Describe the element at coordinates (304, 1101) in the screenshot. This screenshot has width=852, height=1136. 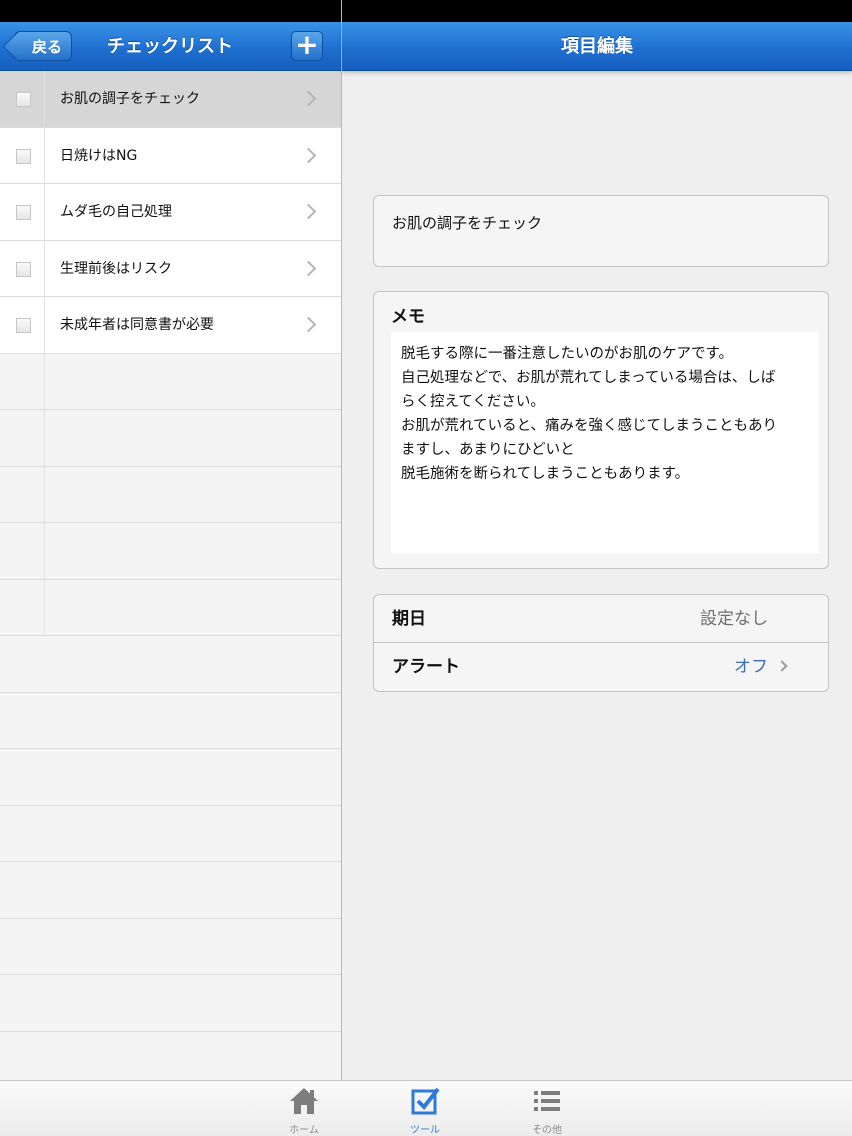
I see `home-icon` at that location.